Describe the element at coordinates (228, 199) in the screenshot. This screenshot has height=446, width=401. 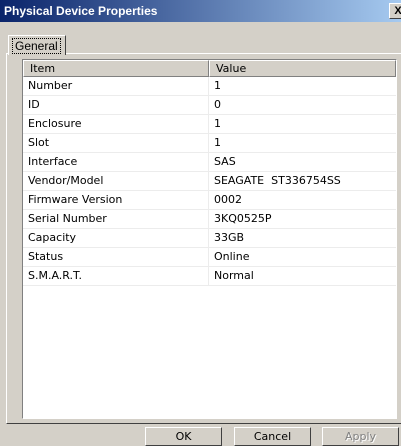
I see `value-cell: 0002` at that location.